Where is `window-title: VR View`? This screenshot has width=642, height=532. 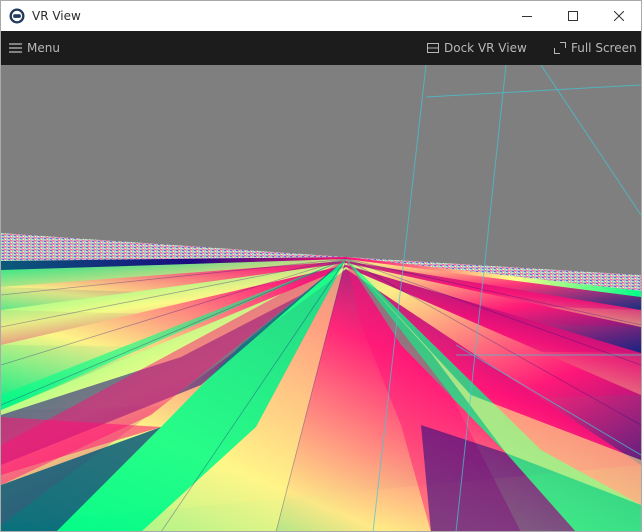 window-title: VR View is located at coordinates (56, 16).